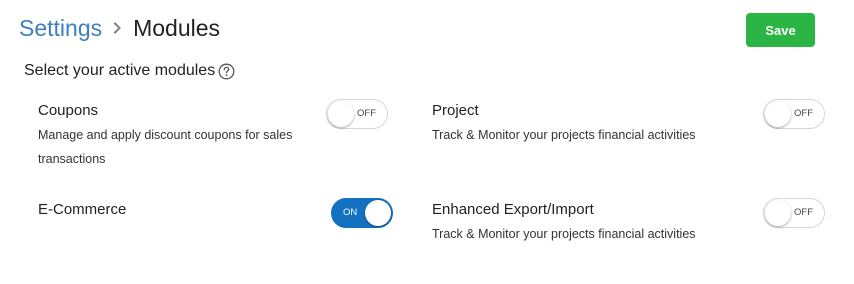  I want to click on coupons-toggle: OFF, so click(357, 114).